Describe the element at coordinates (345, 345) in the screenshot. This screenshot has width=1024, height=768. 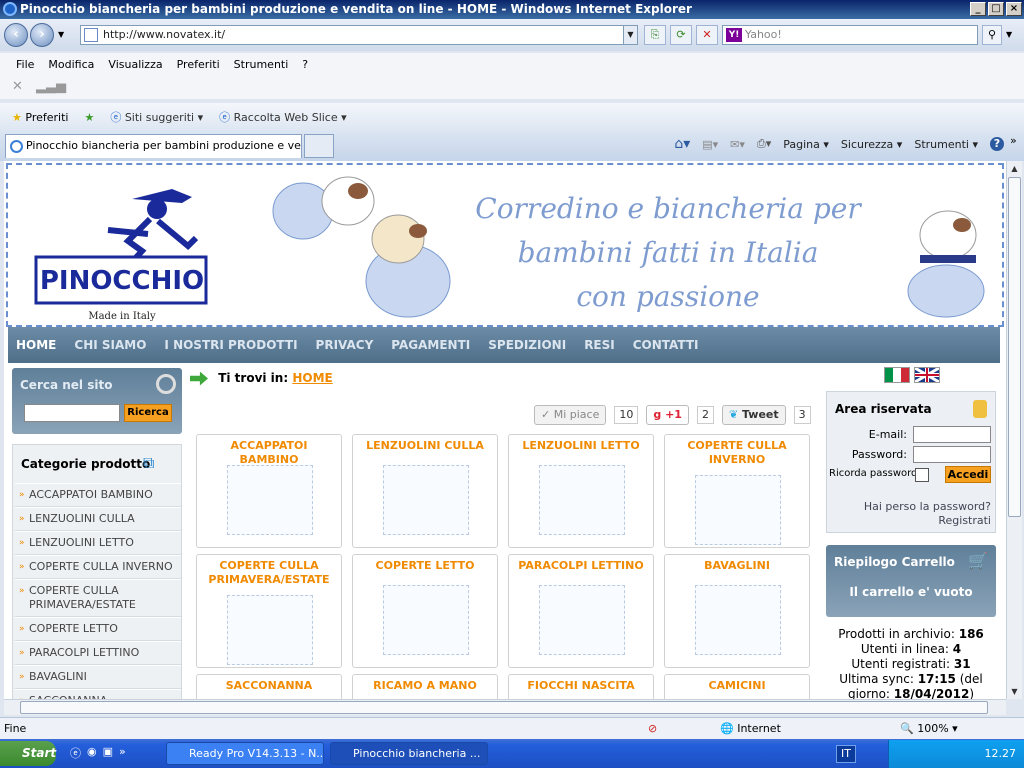
I see `nav-privacy: PRIVACY` at that location.